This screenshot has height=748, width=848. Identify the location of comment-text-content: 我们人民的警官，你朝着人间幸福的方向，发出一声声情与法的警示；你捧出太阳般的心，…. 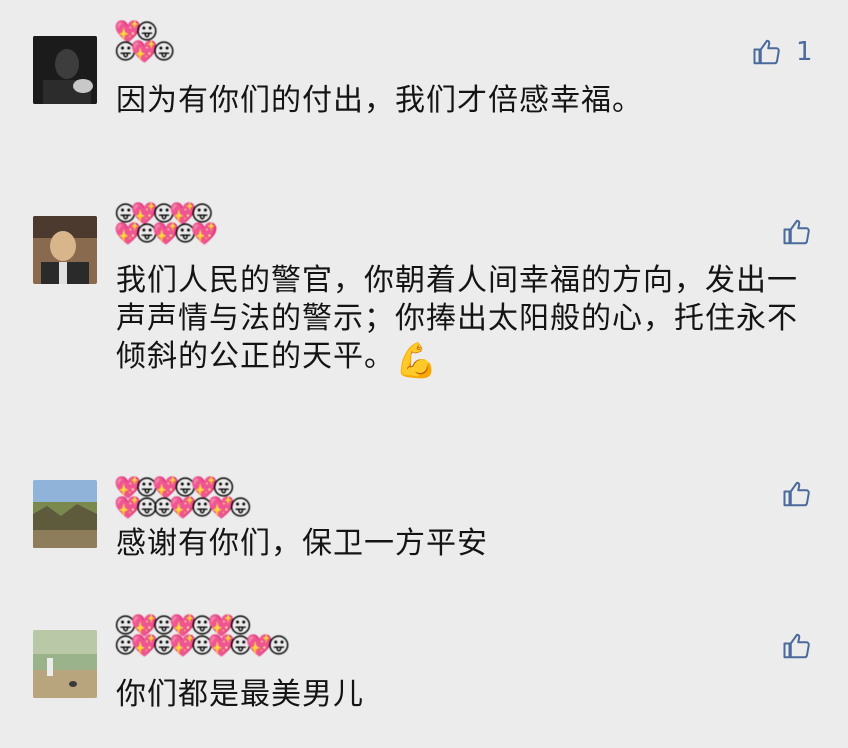
(457, 318).